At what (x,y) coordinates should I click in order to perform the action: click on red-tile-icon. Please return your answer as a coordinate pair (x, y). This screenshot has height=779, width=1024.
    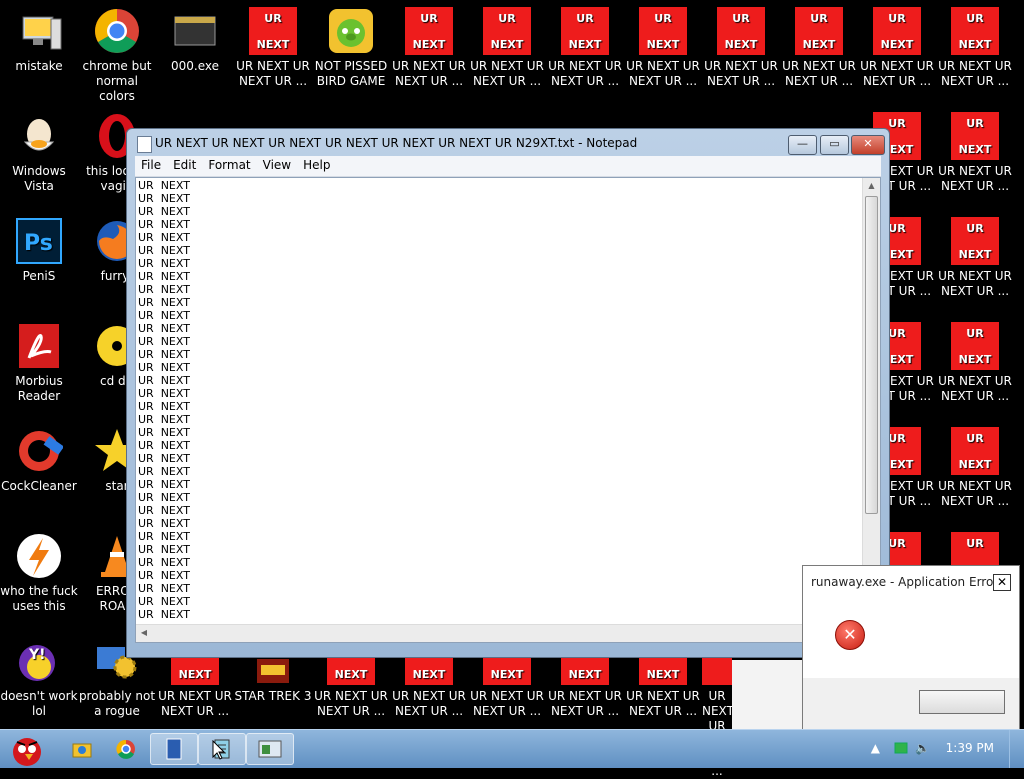
    Looking at the image, I should click on (717, 671).